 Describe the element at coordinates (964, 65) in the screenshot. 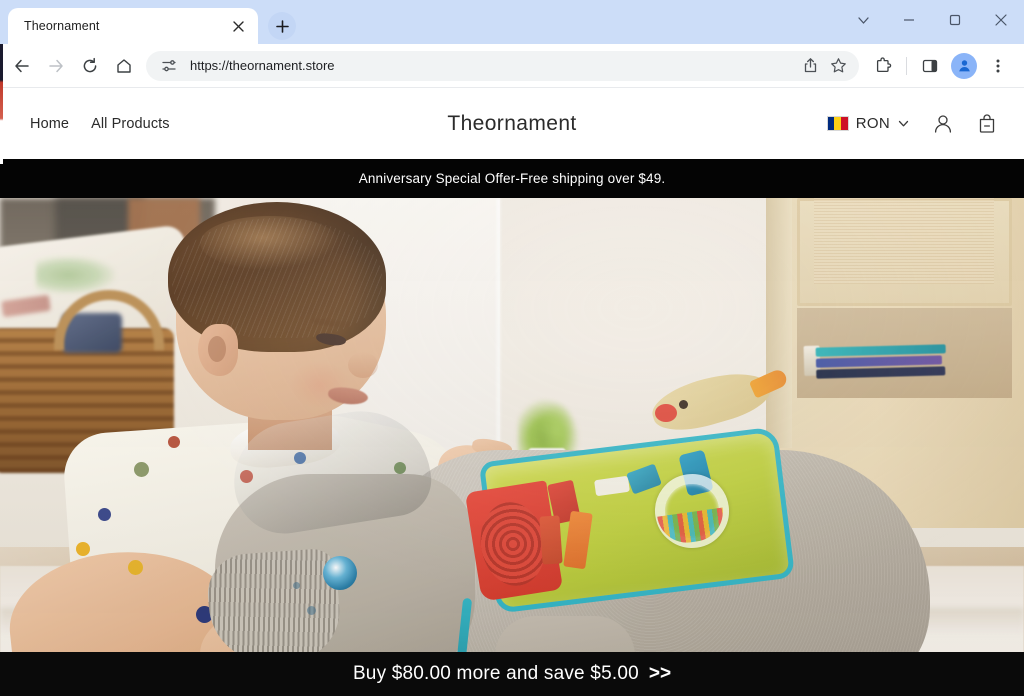

I see `profile-avatar` at that location.